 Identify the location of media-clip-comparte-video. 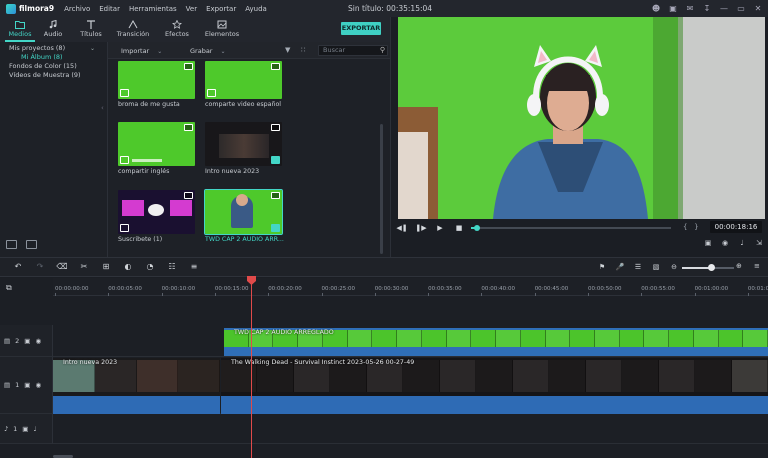
(243, 80).